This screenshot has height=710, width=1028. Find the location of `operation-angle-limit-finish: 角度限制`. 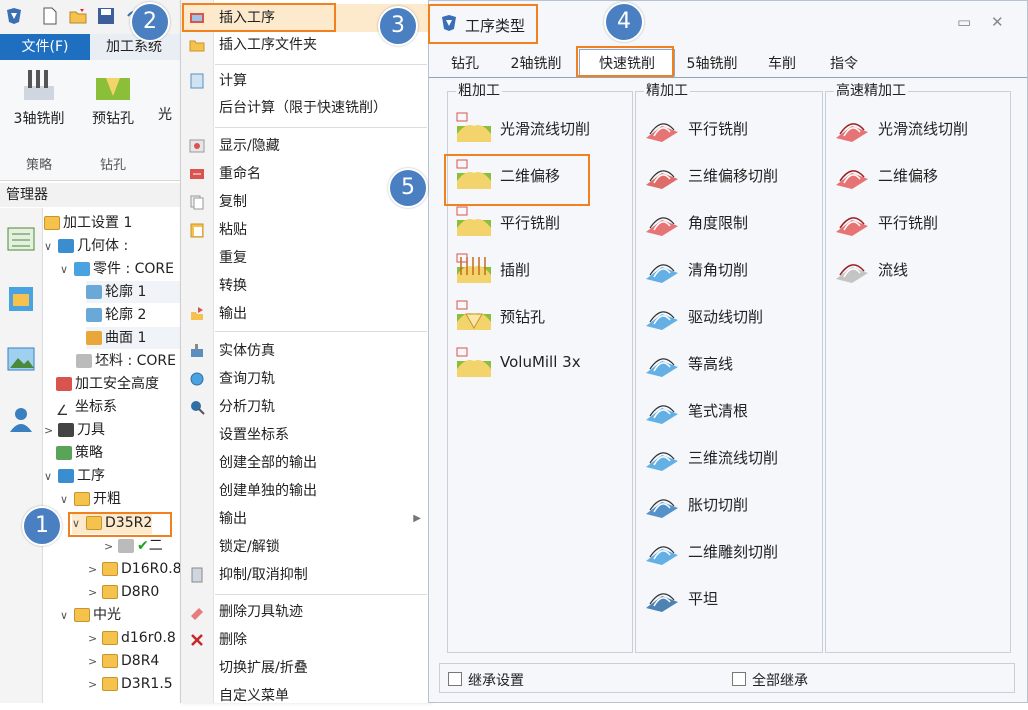

operation-angle-limit-finish: 角度限制 is located at coordinates (734, 222).